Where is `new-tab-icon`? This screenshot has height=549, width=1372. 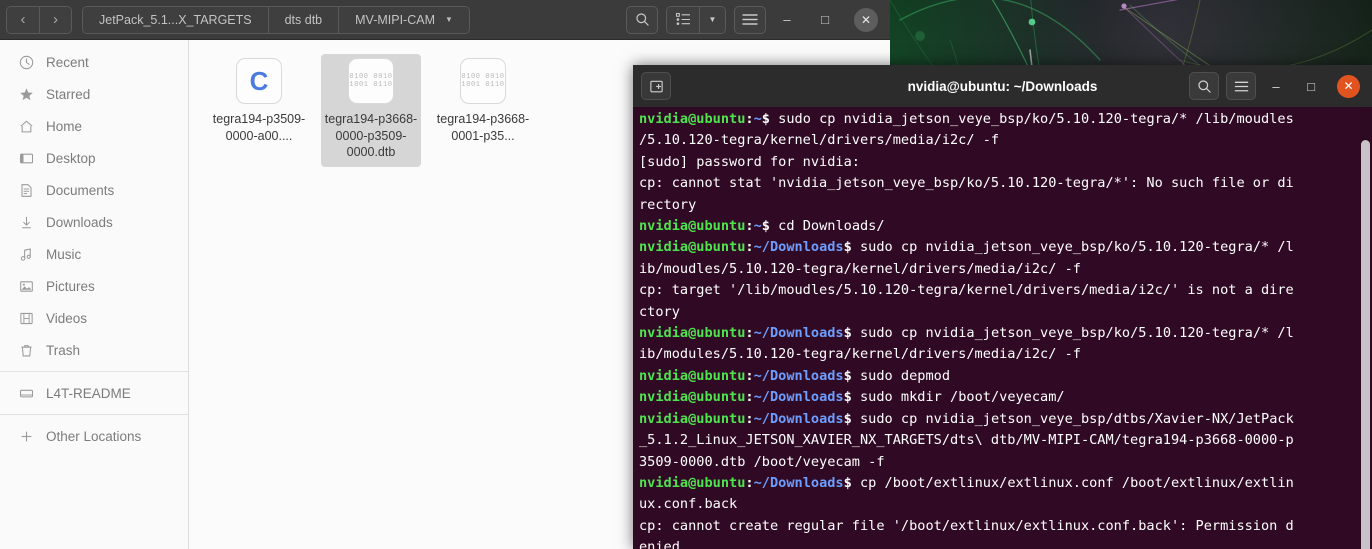 new-tab-icon is located at coordinates (656, 86).